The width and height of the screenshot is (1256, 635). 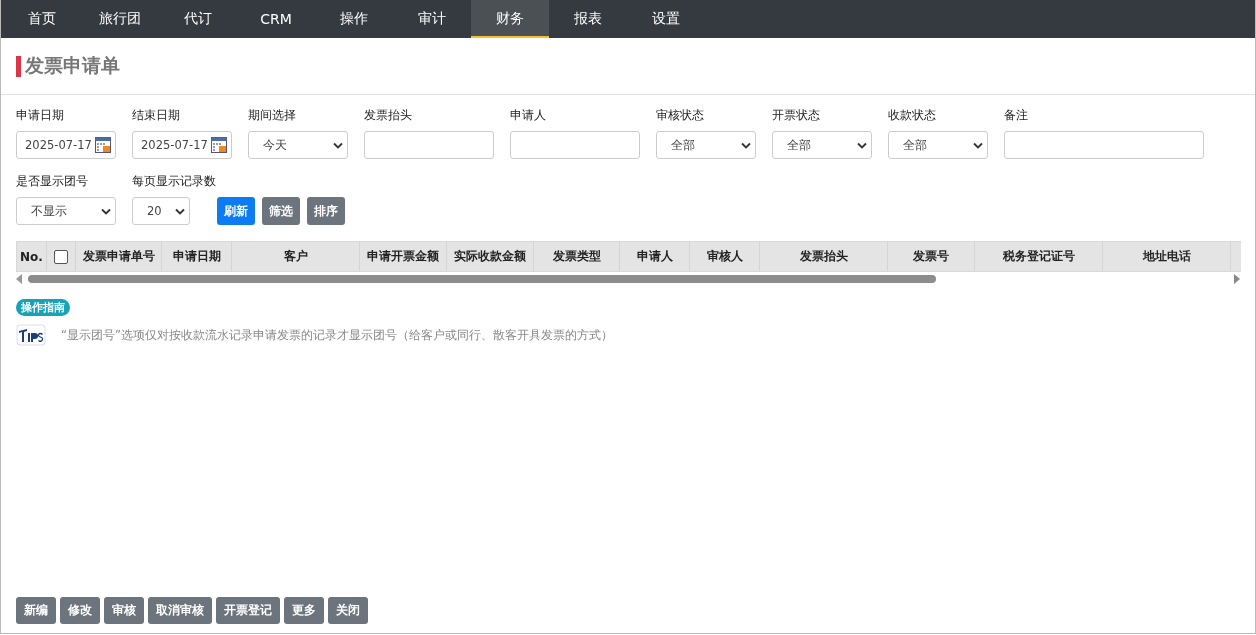 What do you see at coordinates (120, 19) in the screenshot?
I see `nav-tab: 旅行团` at bounding box center [120, 19].